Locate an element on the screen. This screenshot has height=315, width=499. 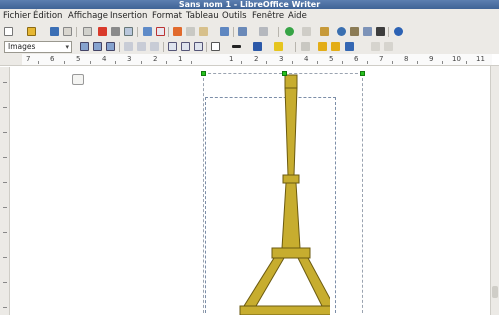
menu-item-edition: Édition is located at coordinates (47, 16).